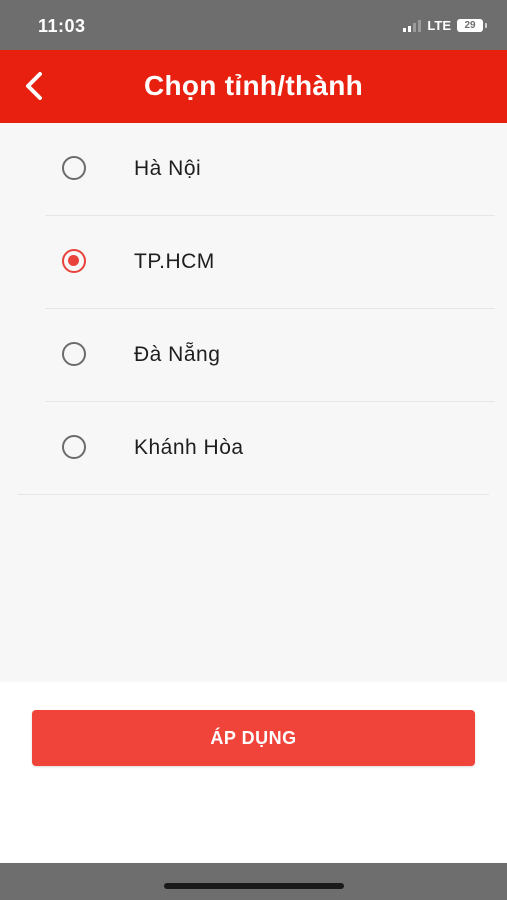  Describe the element at coordinates (486, 25) in the screenshot. I see `battery-tip` at that location.